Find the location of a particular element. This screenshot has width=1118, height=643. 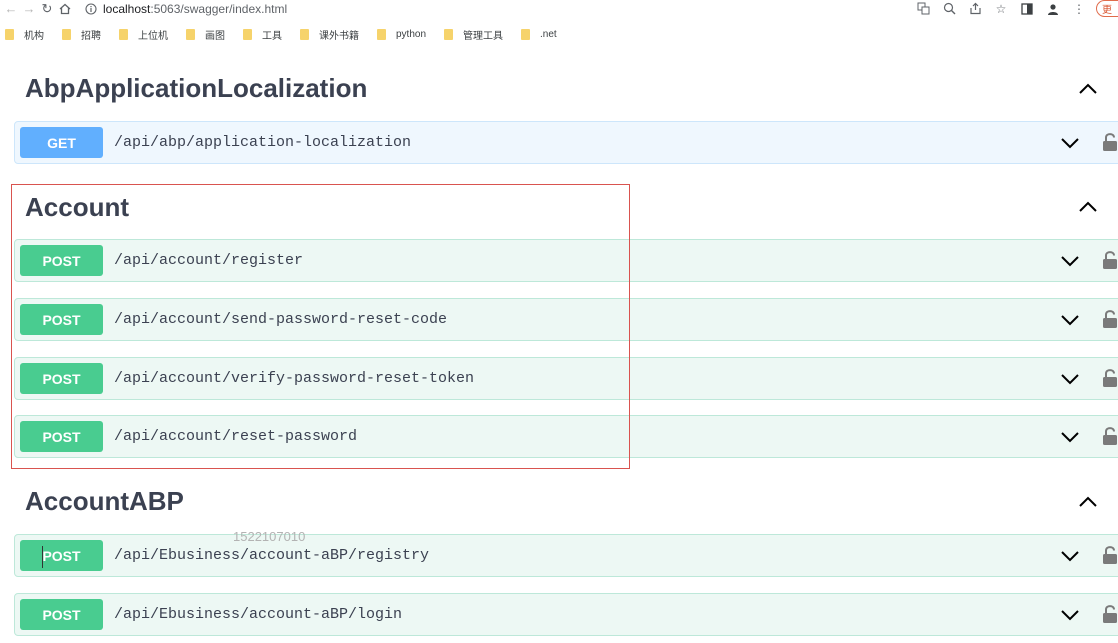

bookmark-folder: 管理工具 is located at coordinates (473, 34).